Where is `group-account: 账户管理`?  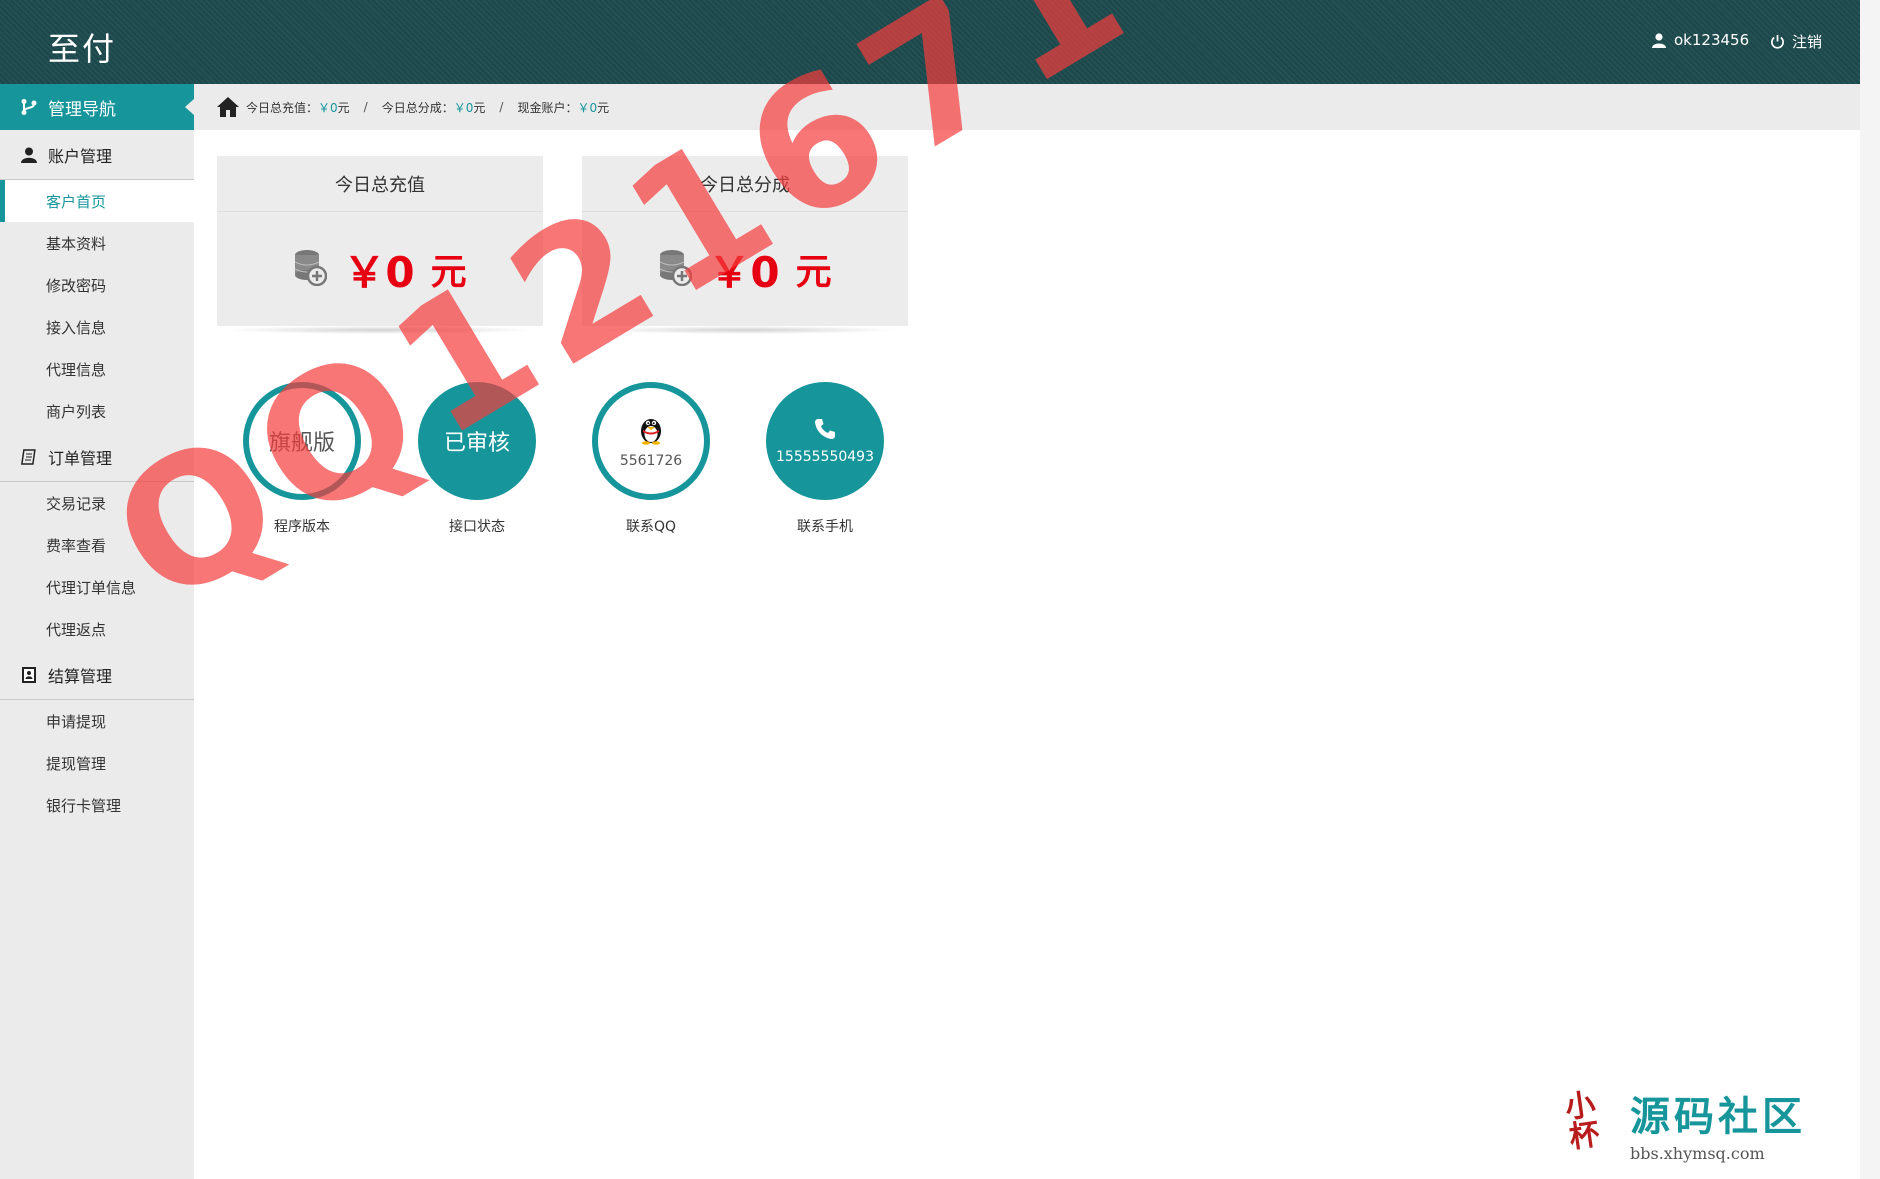
group-account: 账户管理 is located at coordinates (97, 155).